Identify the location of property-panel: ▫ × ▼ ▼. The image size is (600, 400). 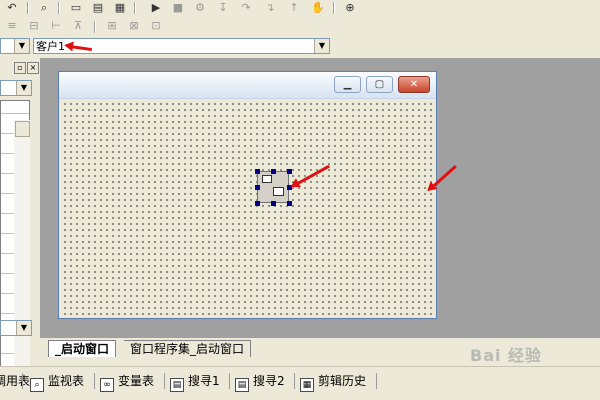
(20, 215).